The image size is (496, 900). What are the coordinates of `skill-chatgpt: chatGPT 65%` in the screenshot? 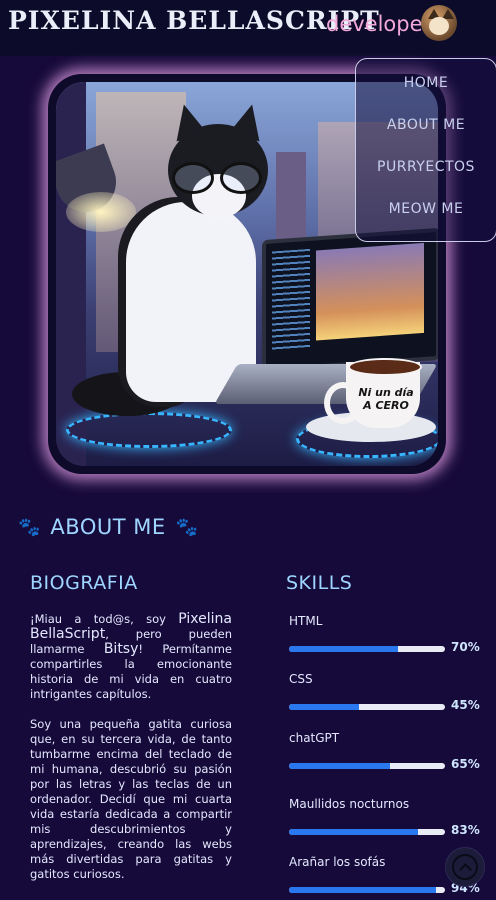 It's located at (384, 751).